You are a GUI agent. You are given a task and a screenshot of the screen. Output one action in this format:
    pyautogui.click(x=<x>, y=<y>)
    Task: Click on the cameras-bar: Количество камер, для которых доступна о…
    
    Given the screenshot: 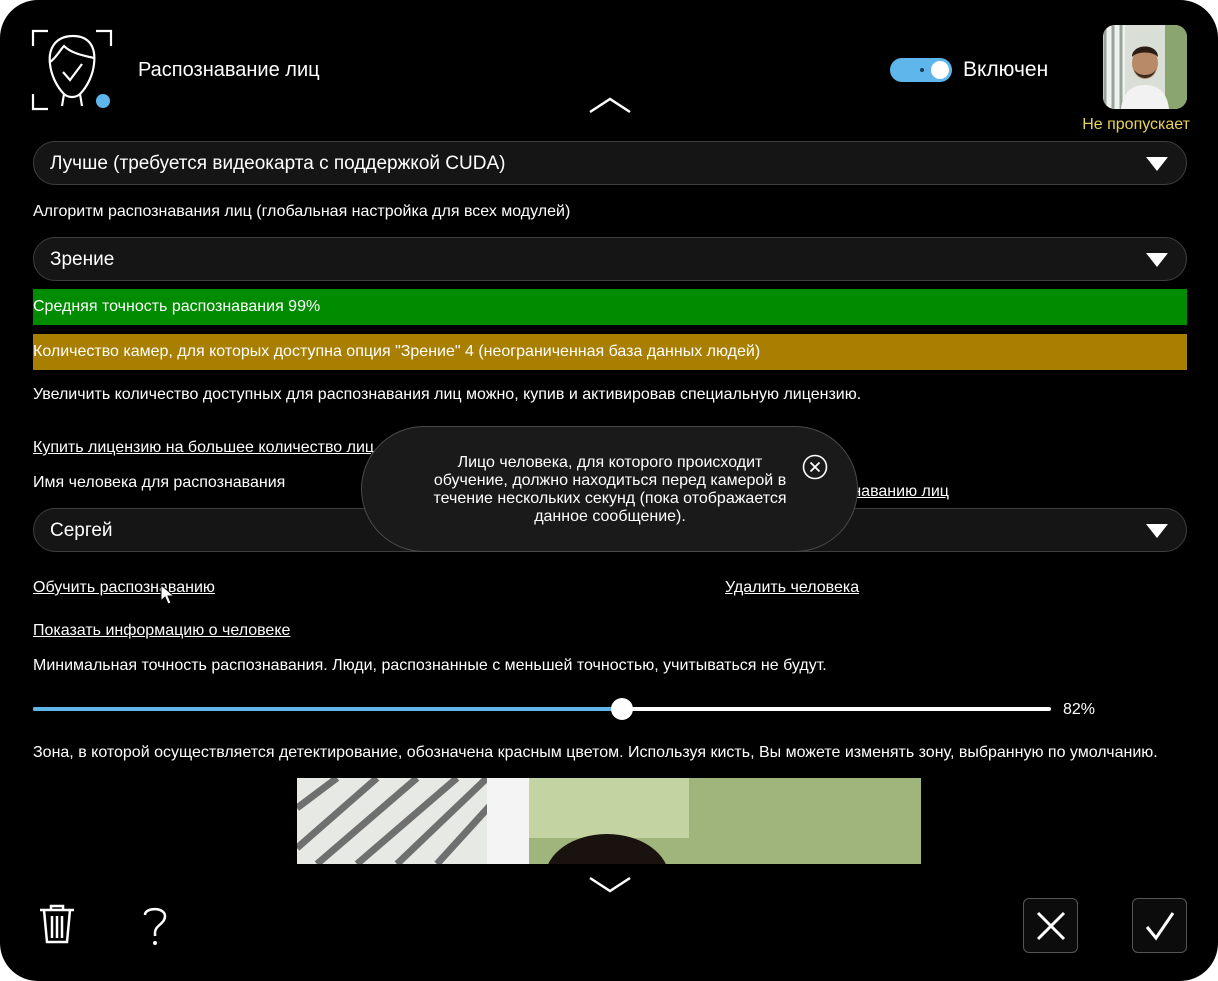 What is the action you would take?
    pyautogui.click(x=610, y=352)
    